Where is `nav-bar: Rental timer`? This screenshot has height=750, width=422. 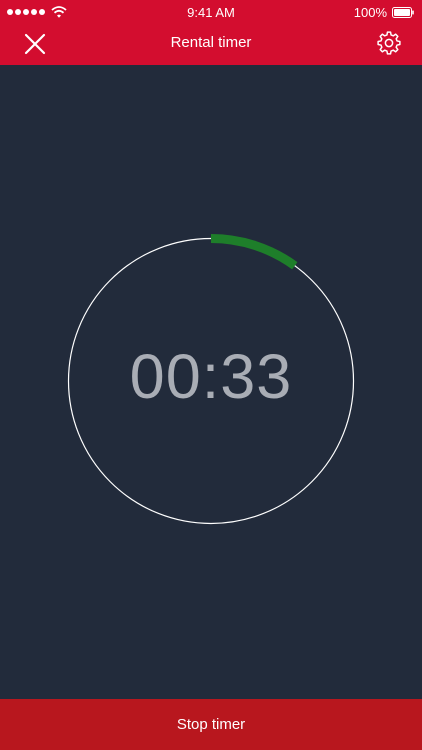 nav-bar: Rental timer is located at coordinates (211, 43).